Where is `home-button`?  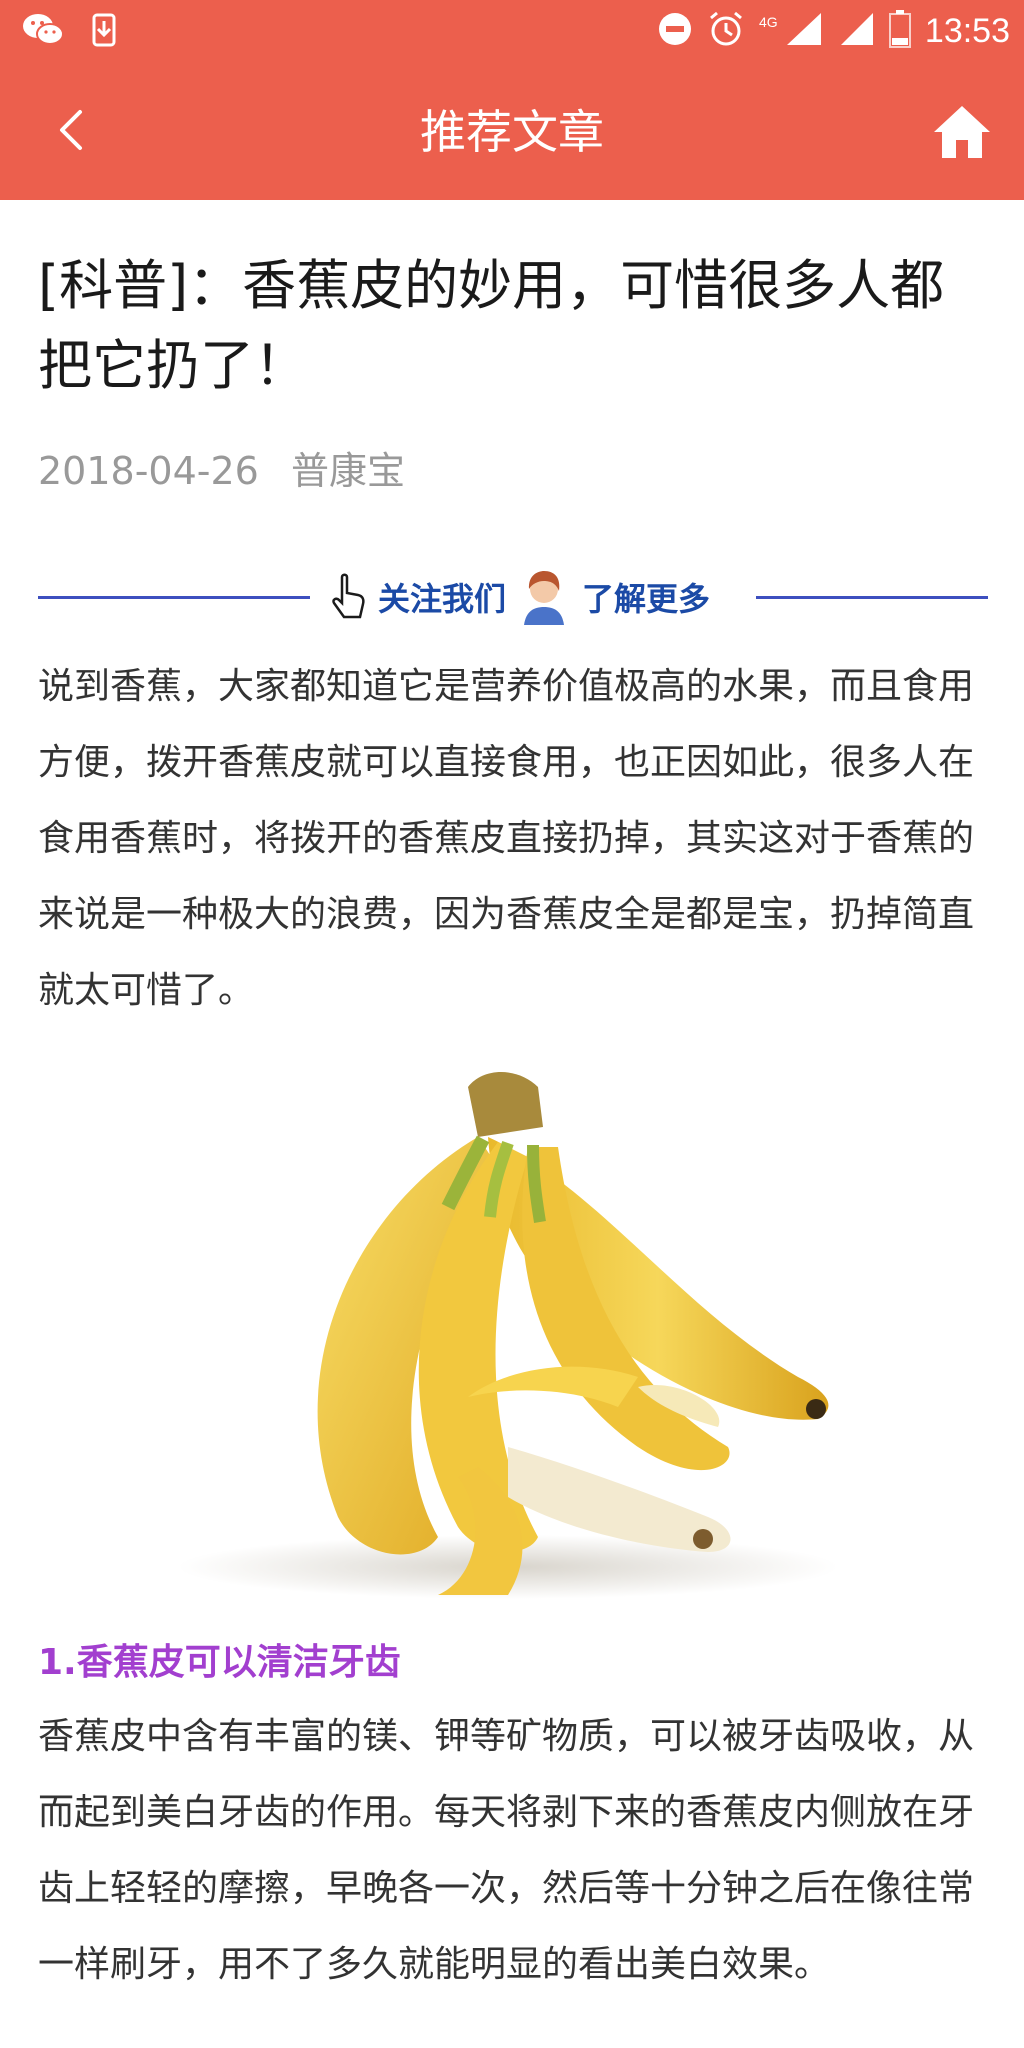
home-button is located at coordinates (962, 132).